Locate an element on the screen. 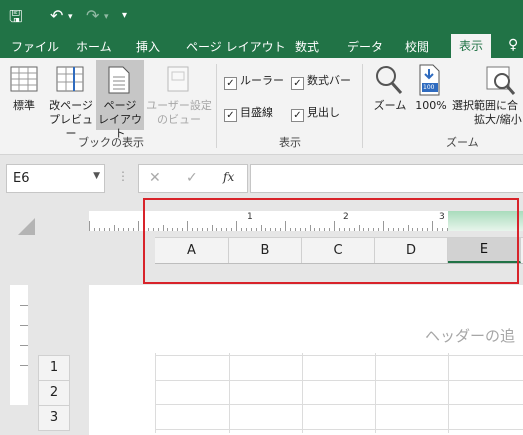 This screenshot has width=523, height=435. undo-dropdown-icon: ▾ is located at coordinates (70, 17).